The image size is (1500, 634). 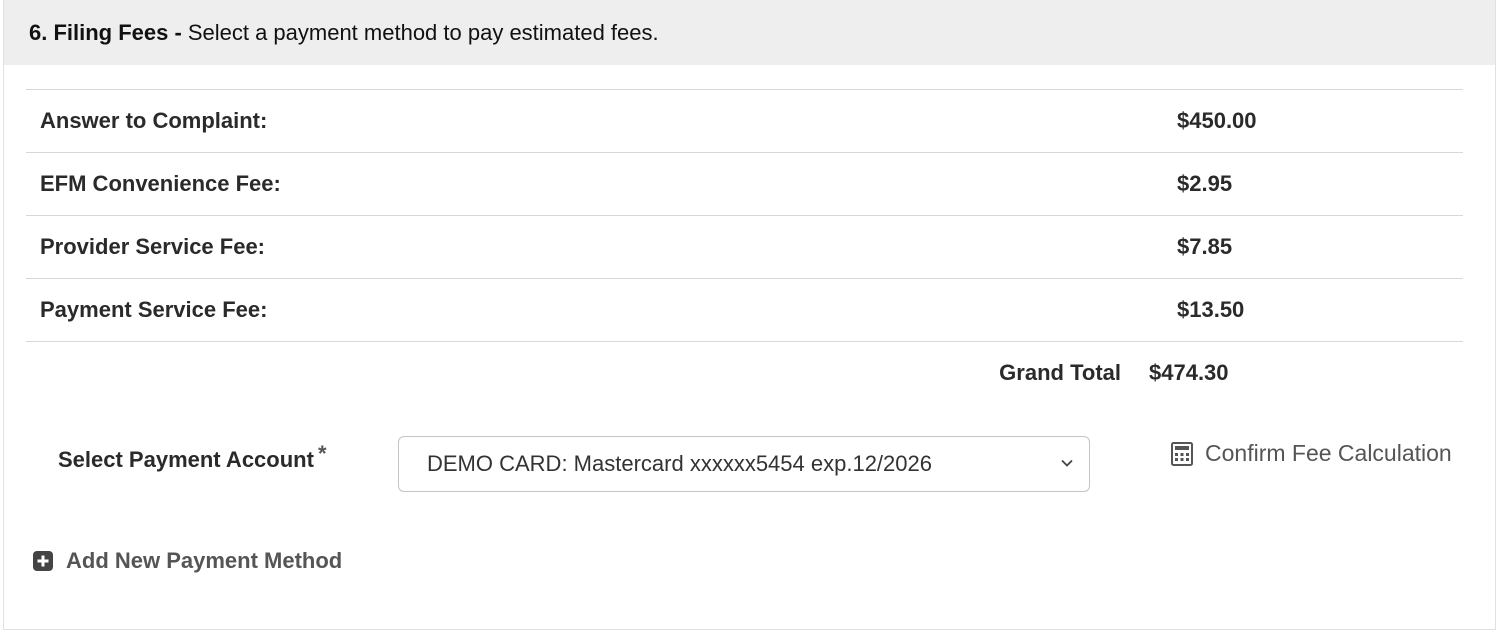 What do you see at coordinates (322, 453) in the screenshot?
I see `required-marker: *` at bounding box center [322, 453].